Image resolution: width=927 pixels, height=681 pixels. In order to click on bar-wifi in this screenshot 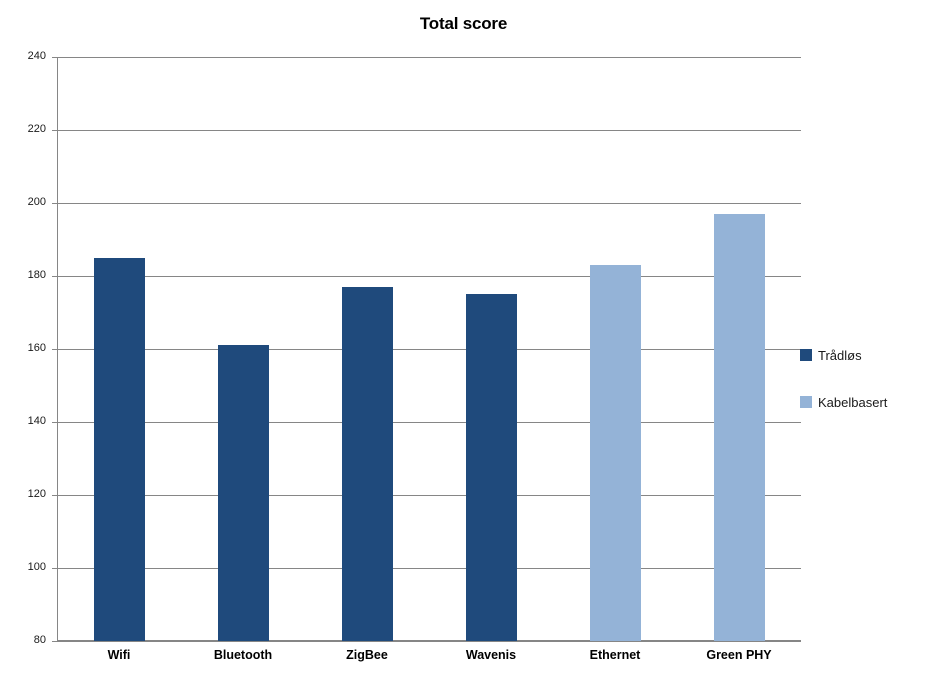, I will do `click(119, 449)`.